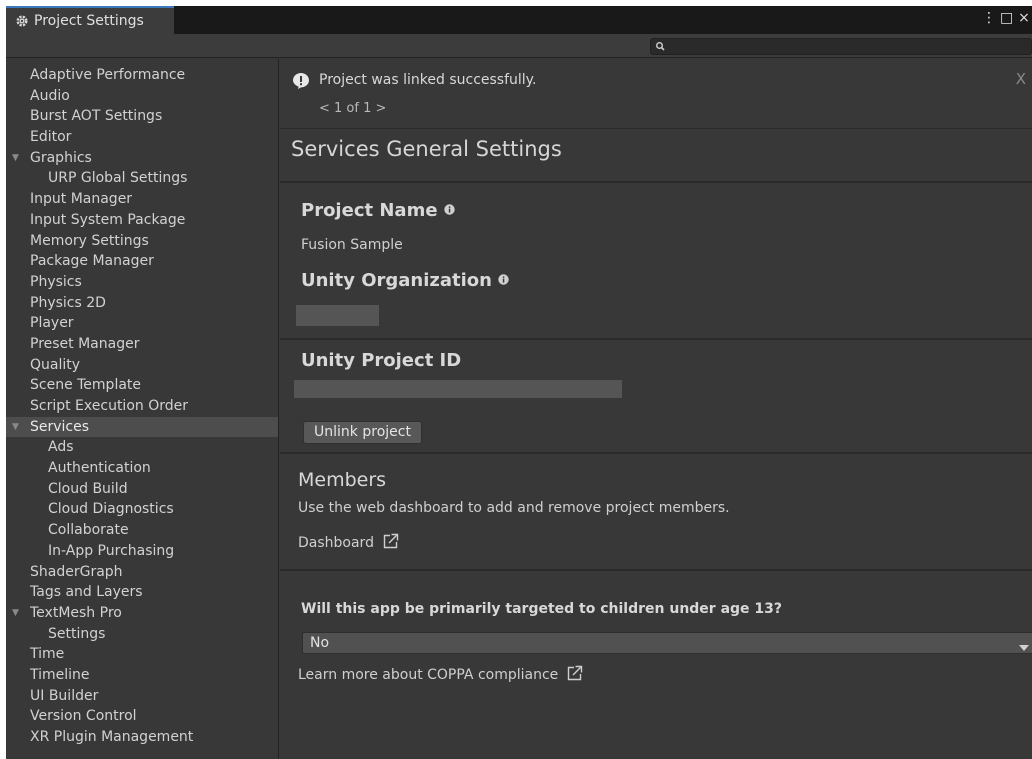  I want to click on sidebar-item-label: Script Execution Order, so click(109, 406).